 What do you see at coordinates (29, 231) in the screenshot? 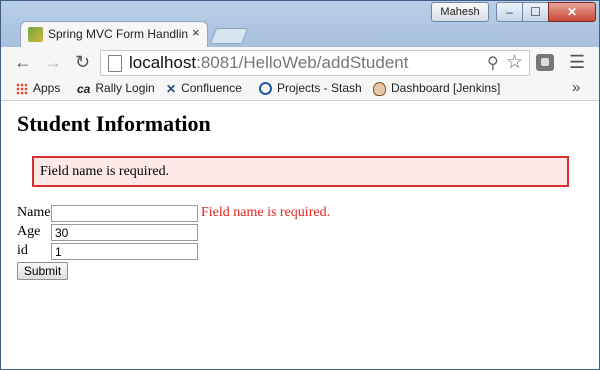
I see `age-label: Age` at bounding box center [29, 231].